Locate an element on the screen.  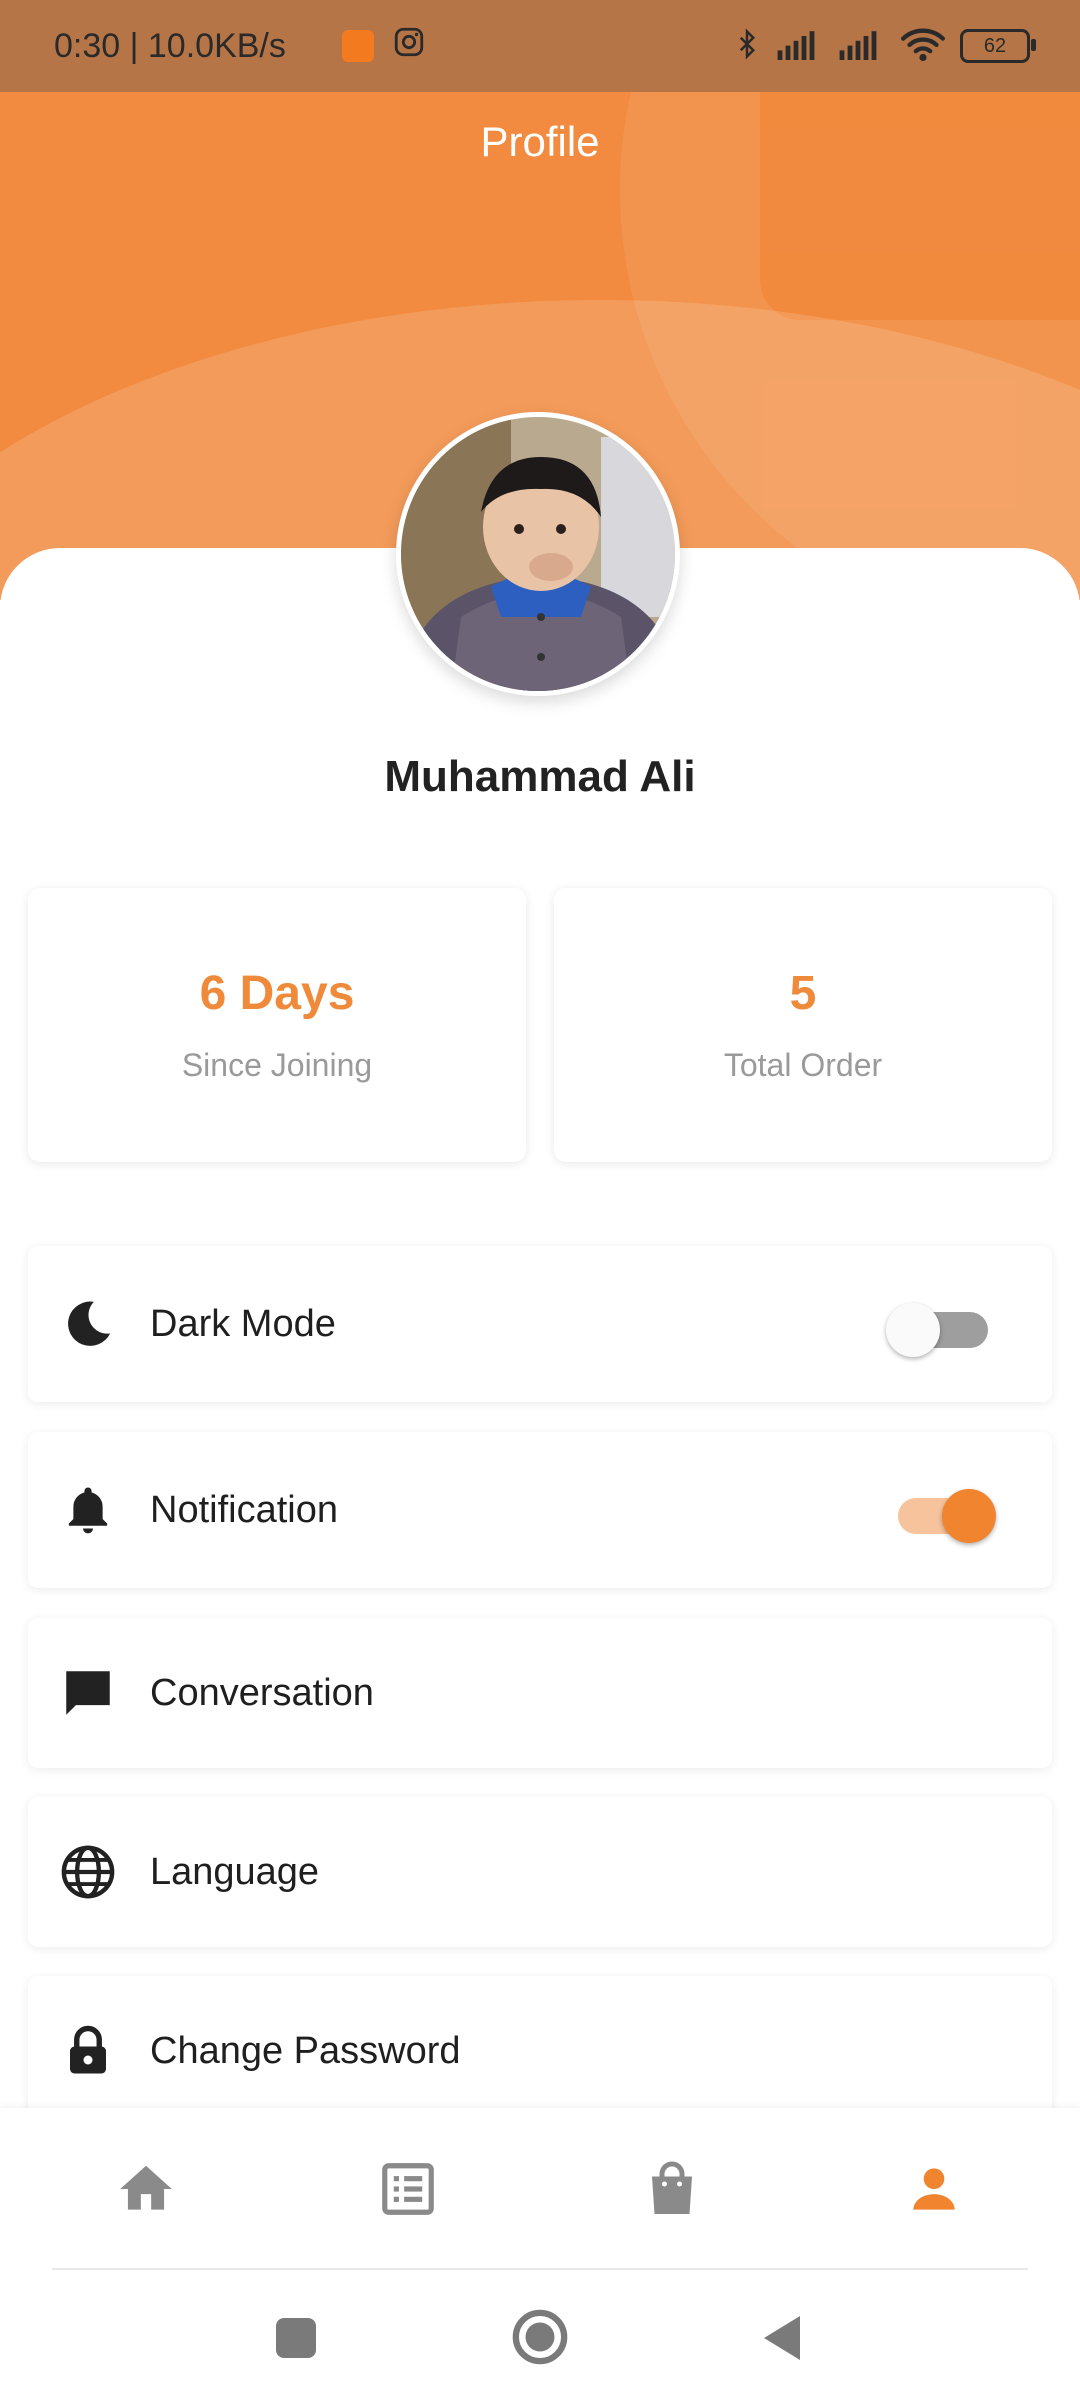
status-bar: 0:30 | 10.0KB/s 62 is located at coordinates (540, 46).